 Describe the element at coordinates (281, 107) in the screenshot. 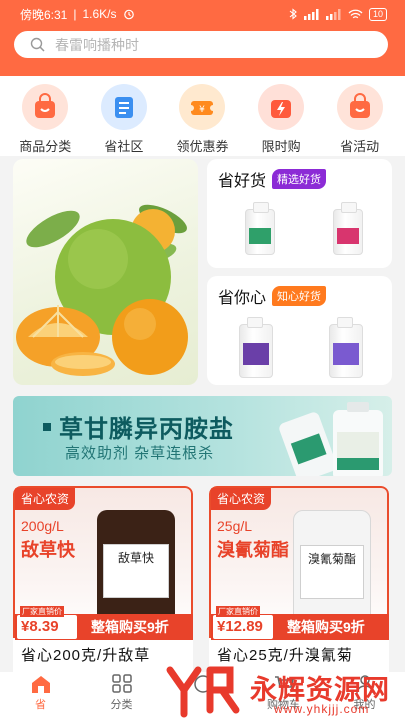

I see `lightning-icon` at that location.